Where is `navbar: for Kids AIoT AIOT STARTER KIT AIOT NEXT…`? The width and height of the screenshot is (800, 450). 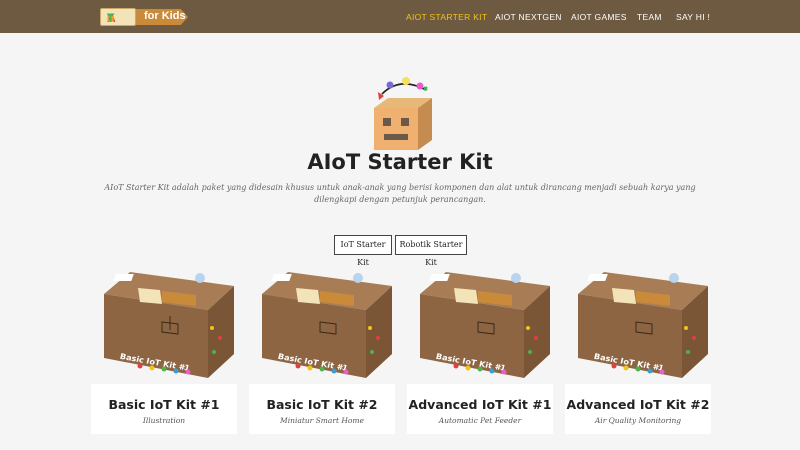 navbar: for Kids AIoT AIOT STARTER KIT AIOT NEXT… is located at coordinates (400, 16).